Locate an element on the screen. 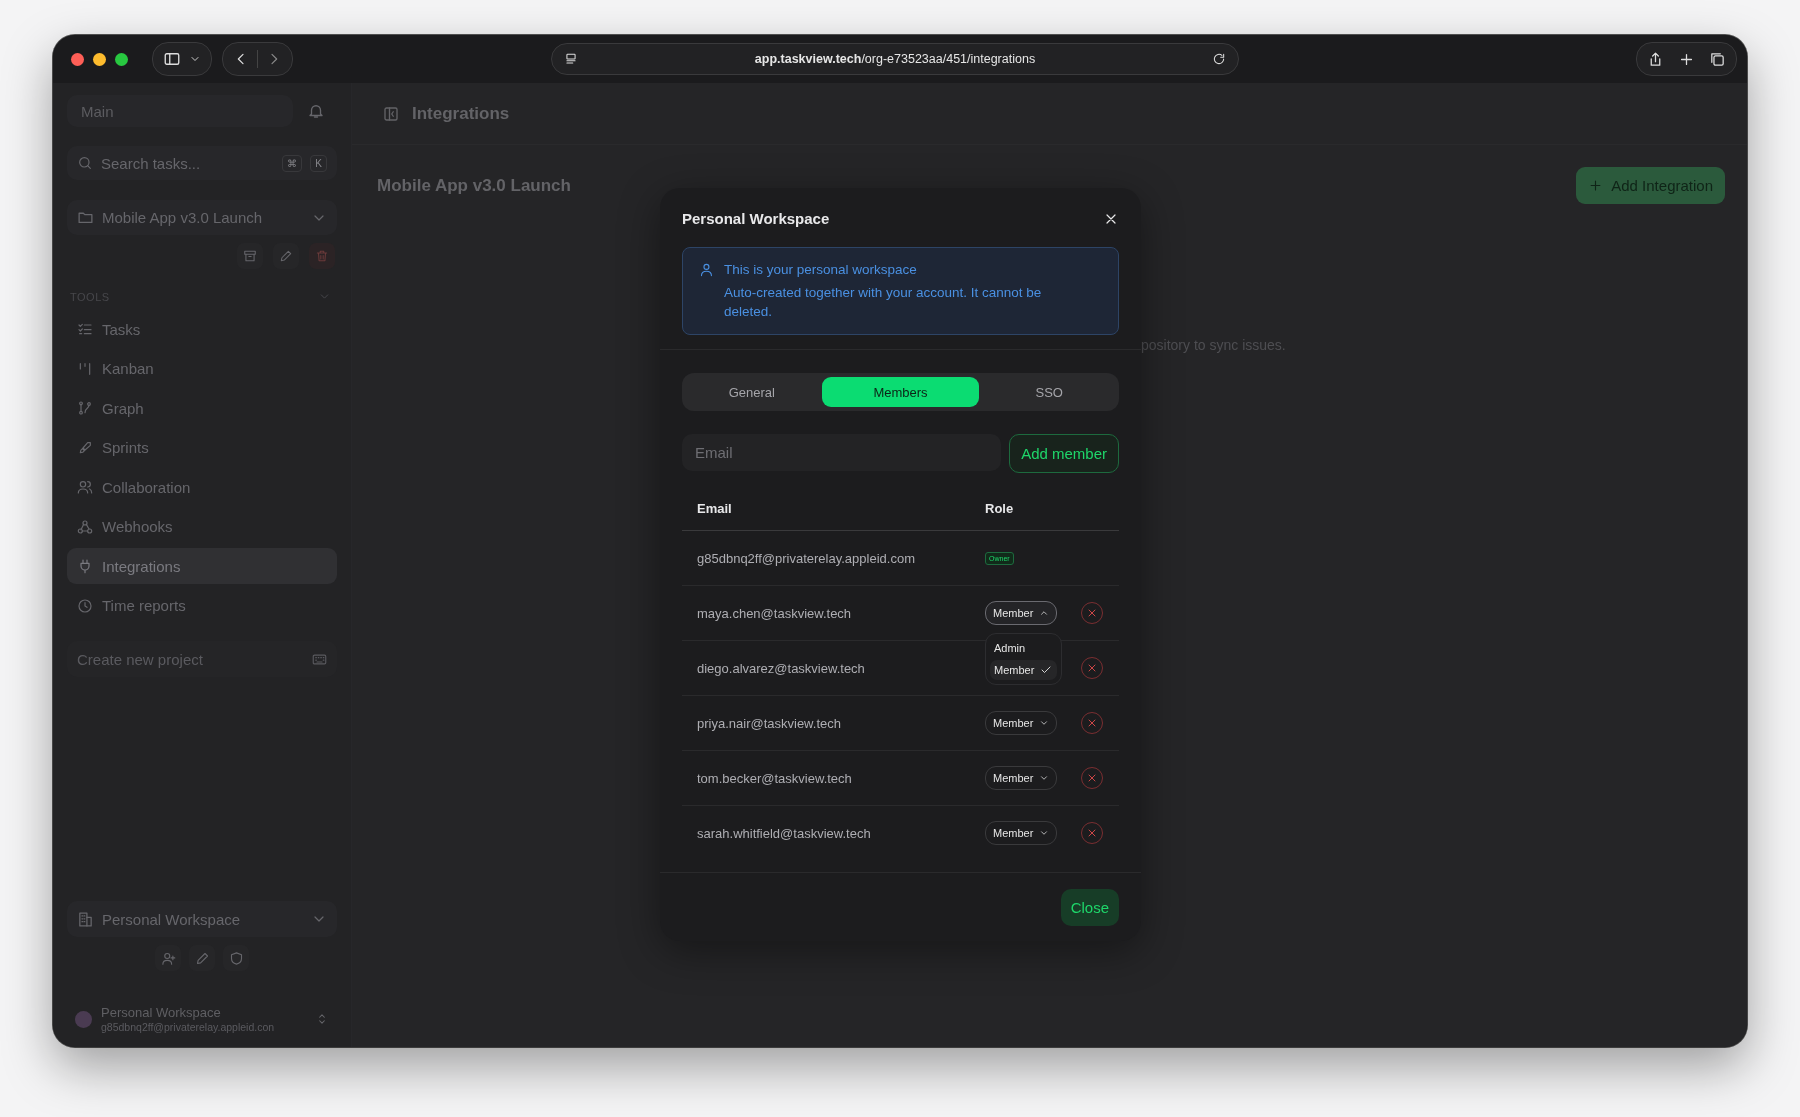 The image size is (1800, 1117). clock-icon is located at coordinates (85, 605).